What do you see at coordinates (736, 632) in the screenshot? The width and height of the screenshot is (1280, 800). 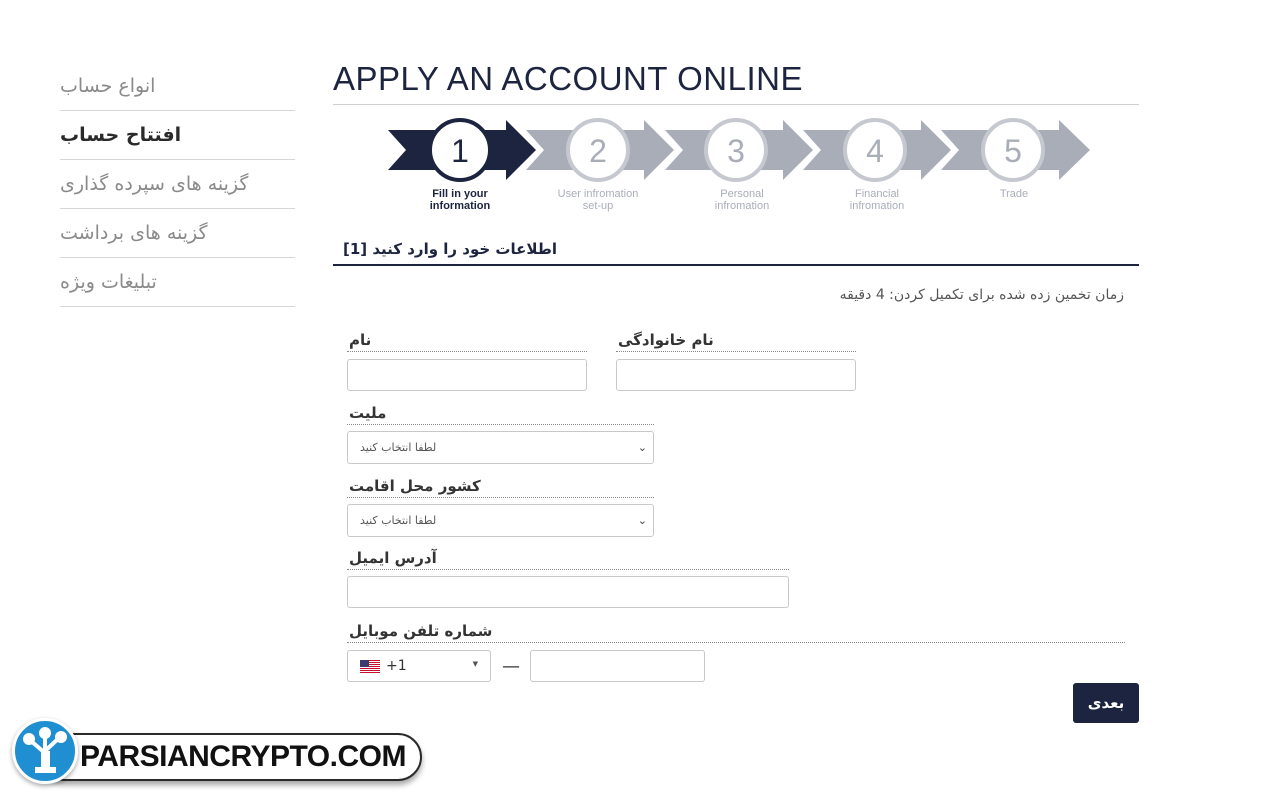 I see `mobile-phone-label: شماره تلفن موبایل` at bounding box center [736, 632].